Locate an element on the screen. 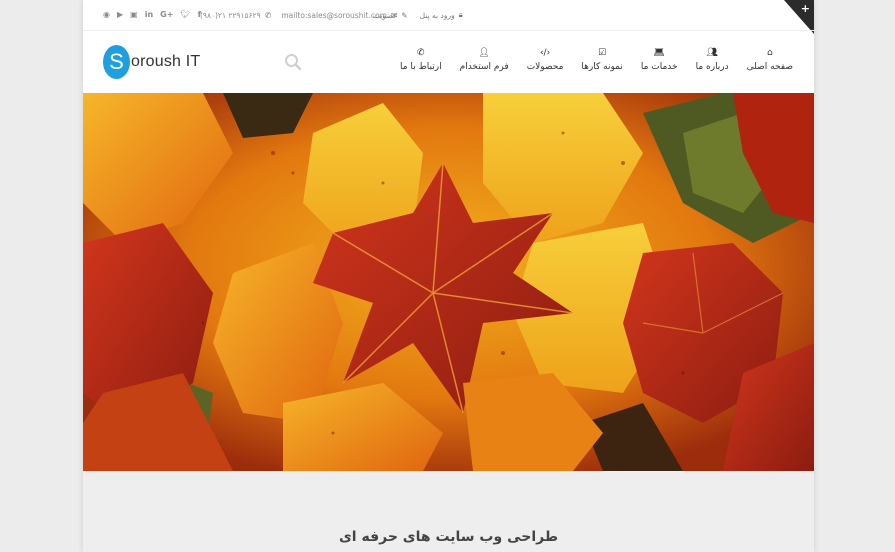 This screenshot has height=552, width=895. logo-text: oroush IT is located at coordinates (166, 61).